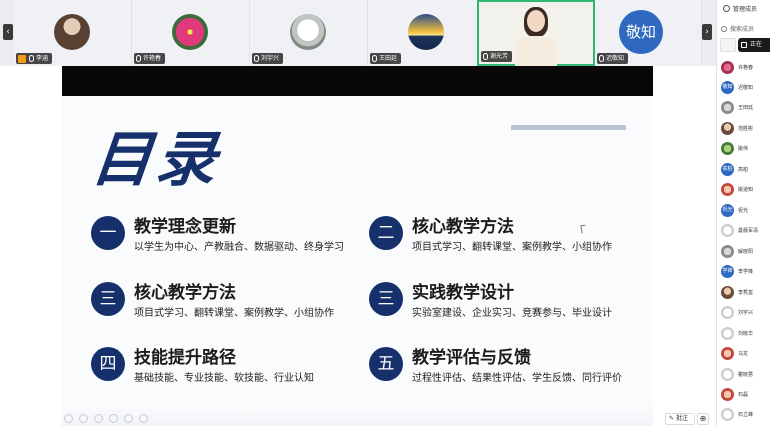 The height and width of the screenshot is (426, 770). What do you see at coordinates (737, 333) in the screenshot?
I see `member-item: 刘晓华` at bounding box center [737, 333].